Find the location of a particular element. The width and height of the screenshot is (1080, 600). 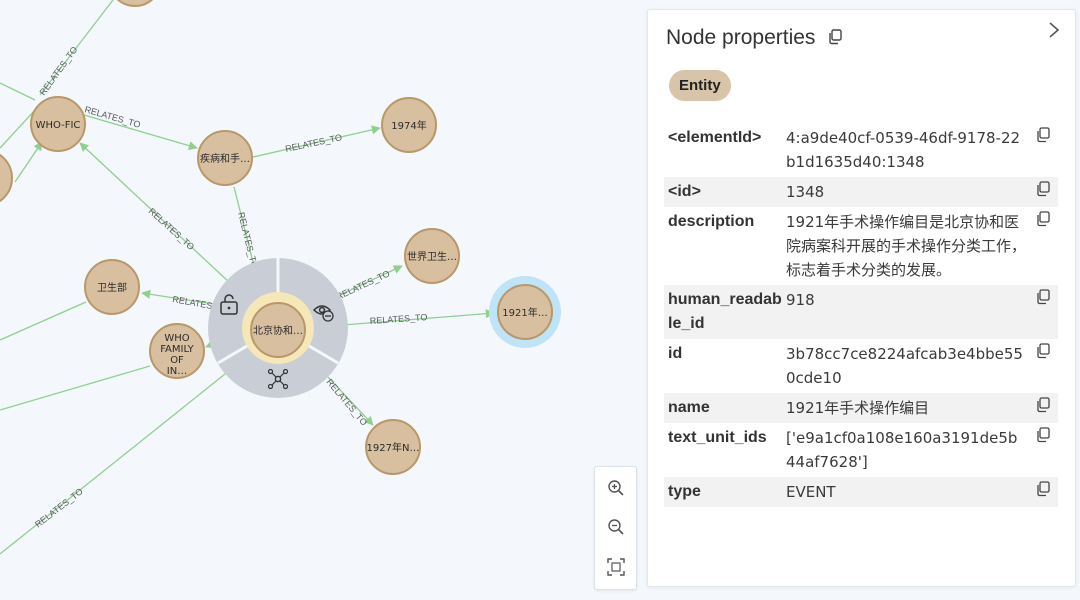

zoom-out-icon is located at coordinates (615, 527).